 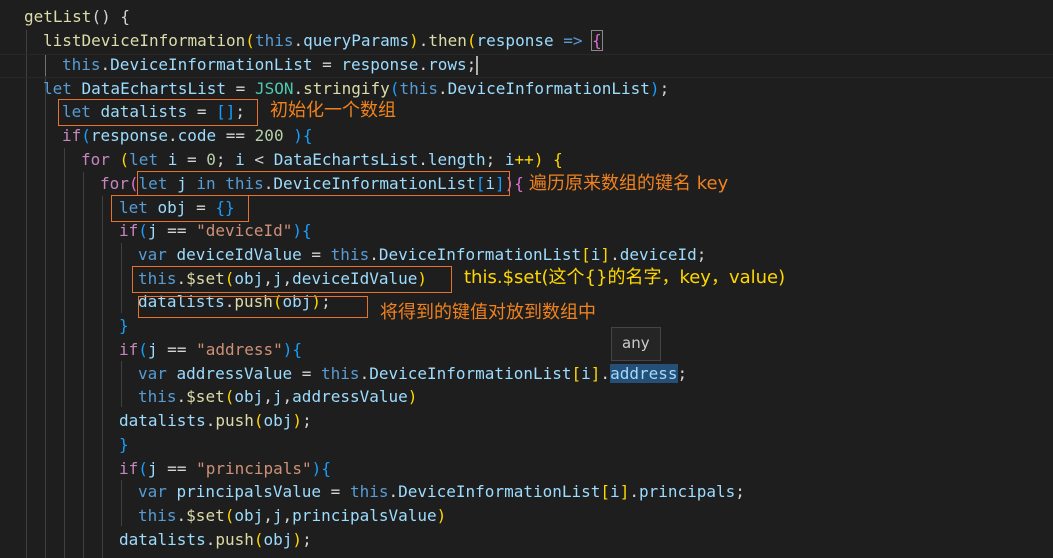 I want to click on code-line-15: if(j == "address"){, so click(x=210, y=350).